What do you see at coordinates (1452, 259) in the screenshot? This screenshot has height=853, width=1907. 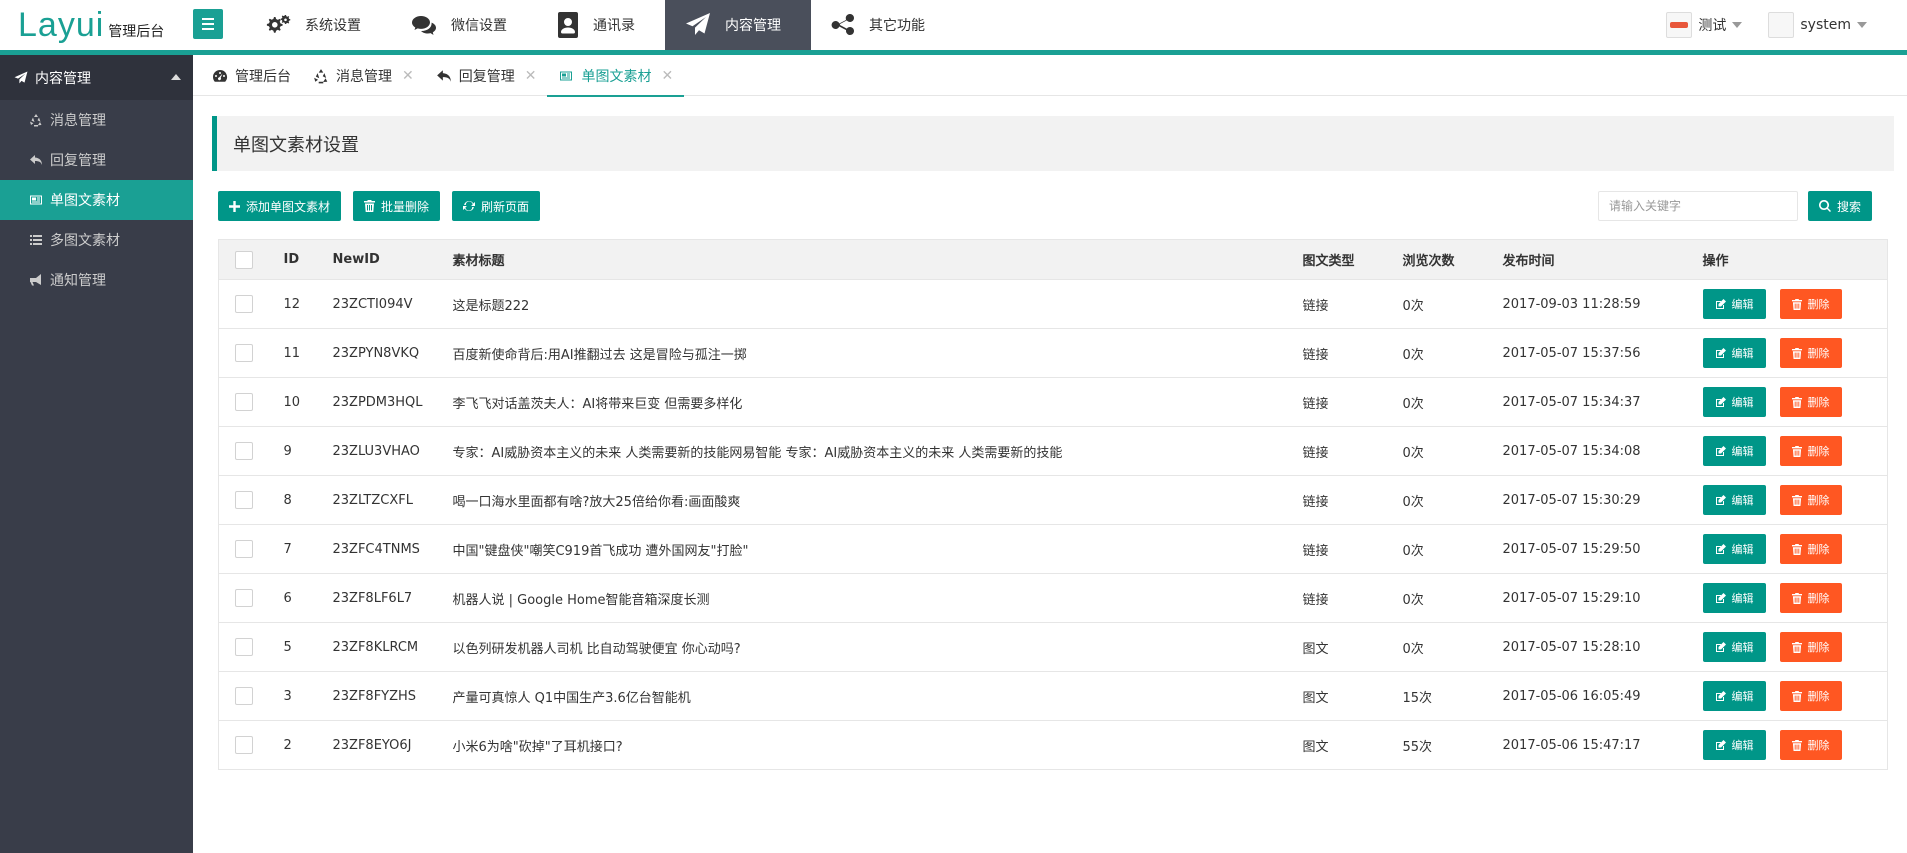 I see `column-header-views: 浏览次数` at bounding box center [1452, 259].